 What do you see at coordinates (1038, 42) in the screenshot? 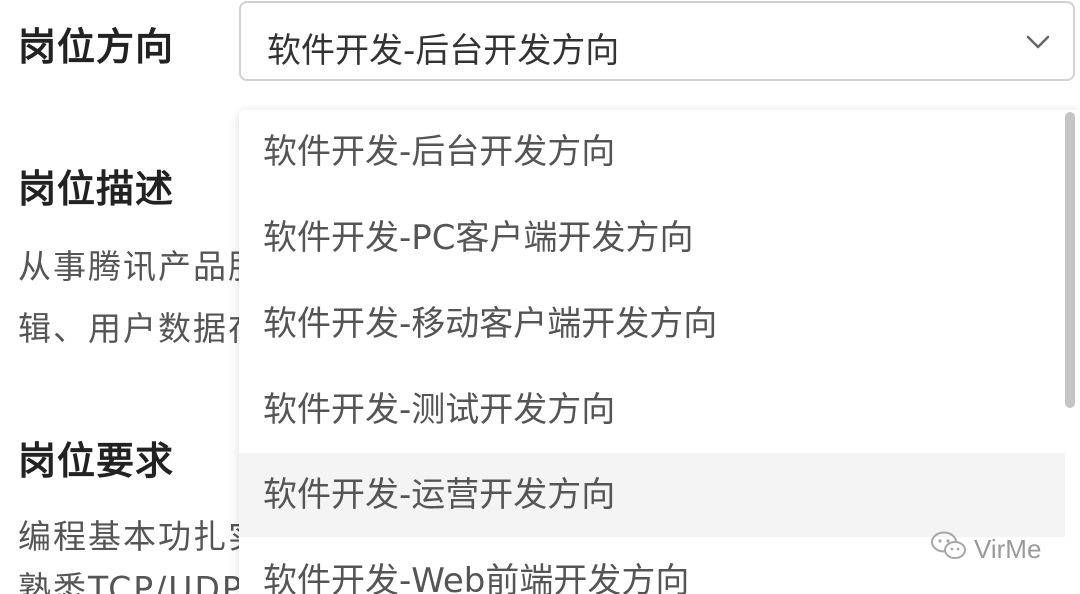
I see `chevron-down-icon` at bounding box center [1038, 42].